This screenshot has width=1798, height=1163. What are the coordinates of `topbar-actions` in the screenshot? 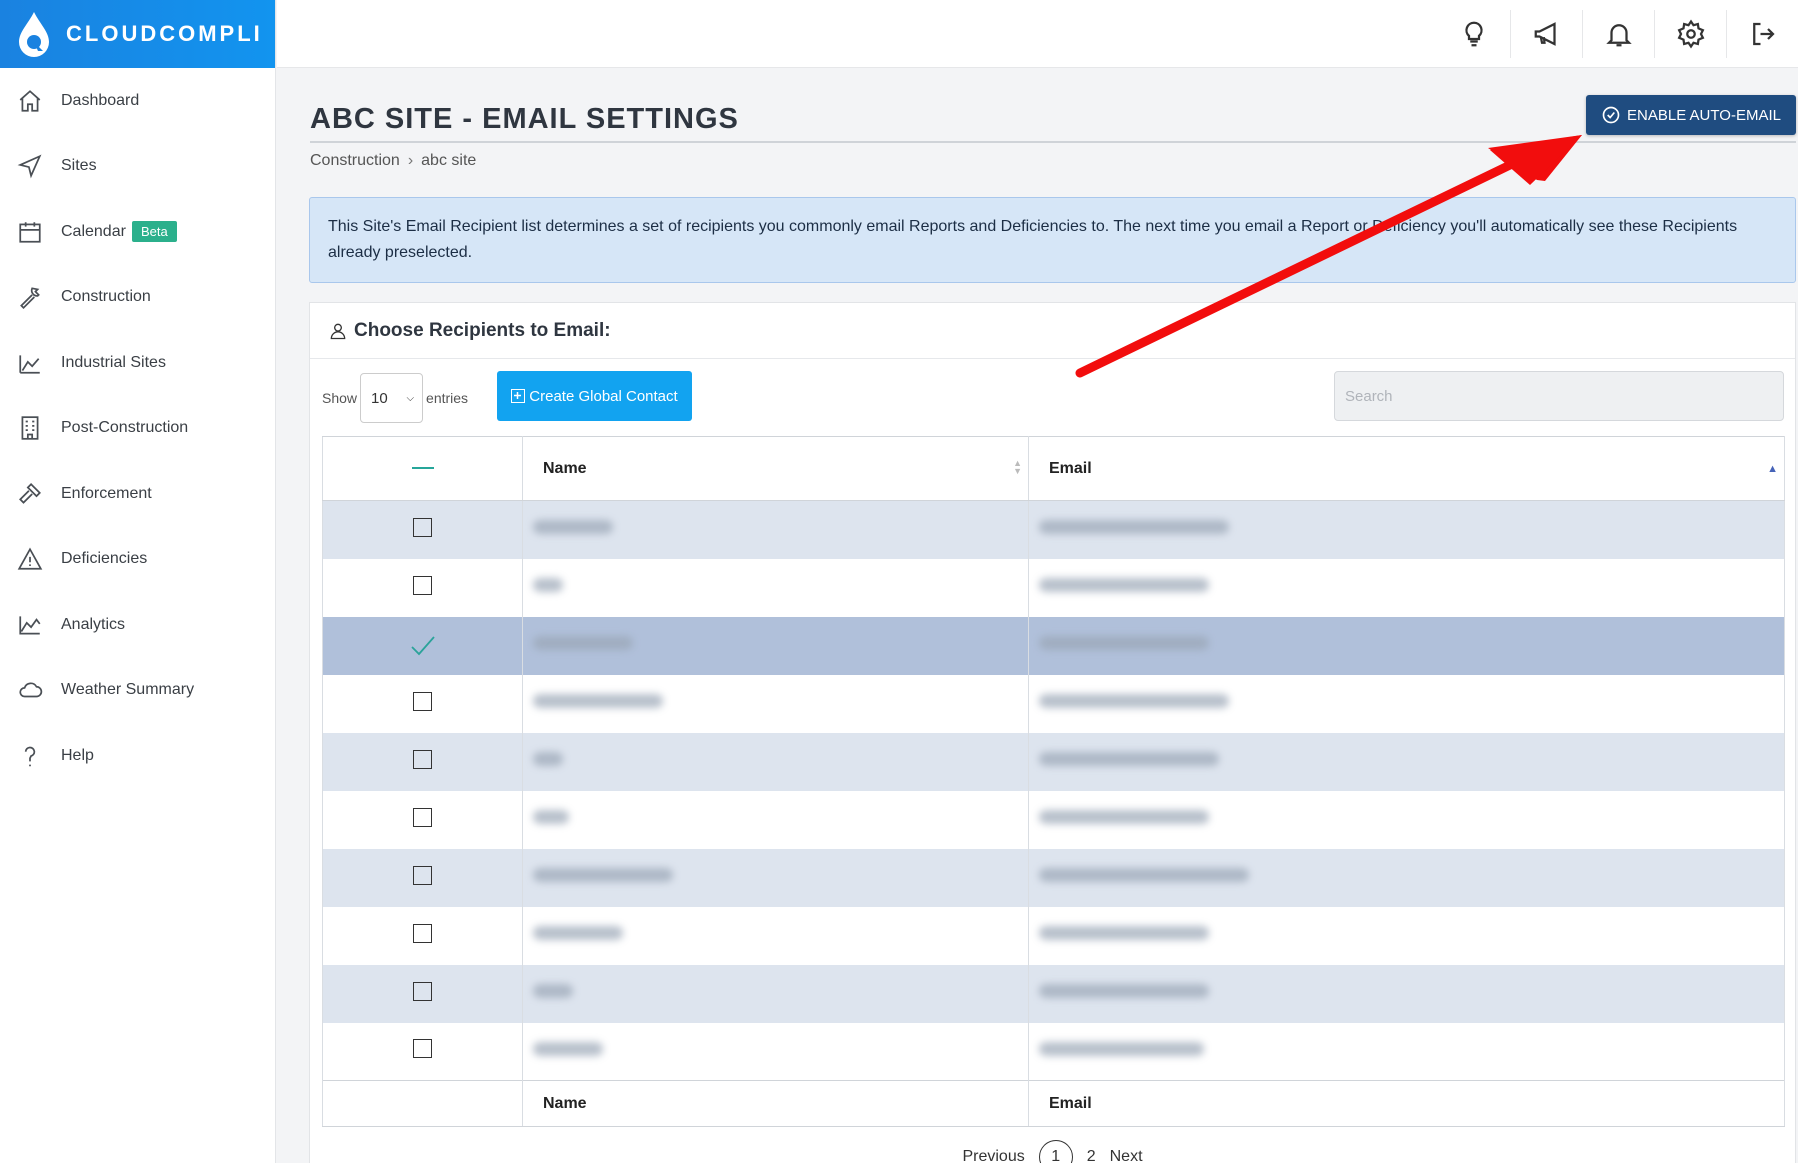 It's located at (1618, 34).